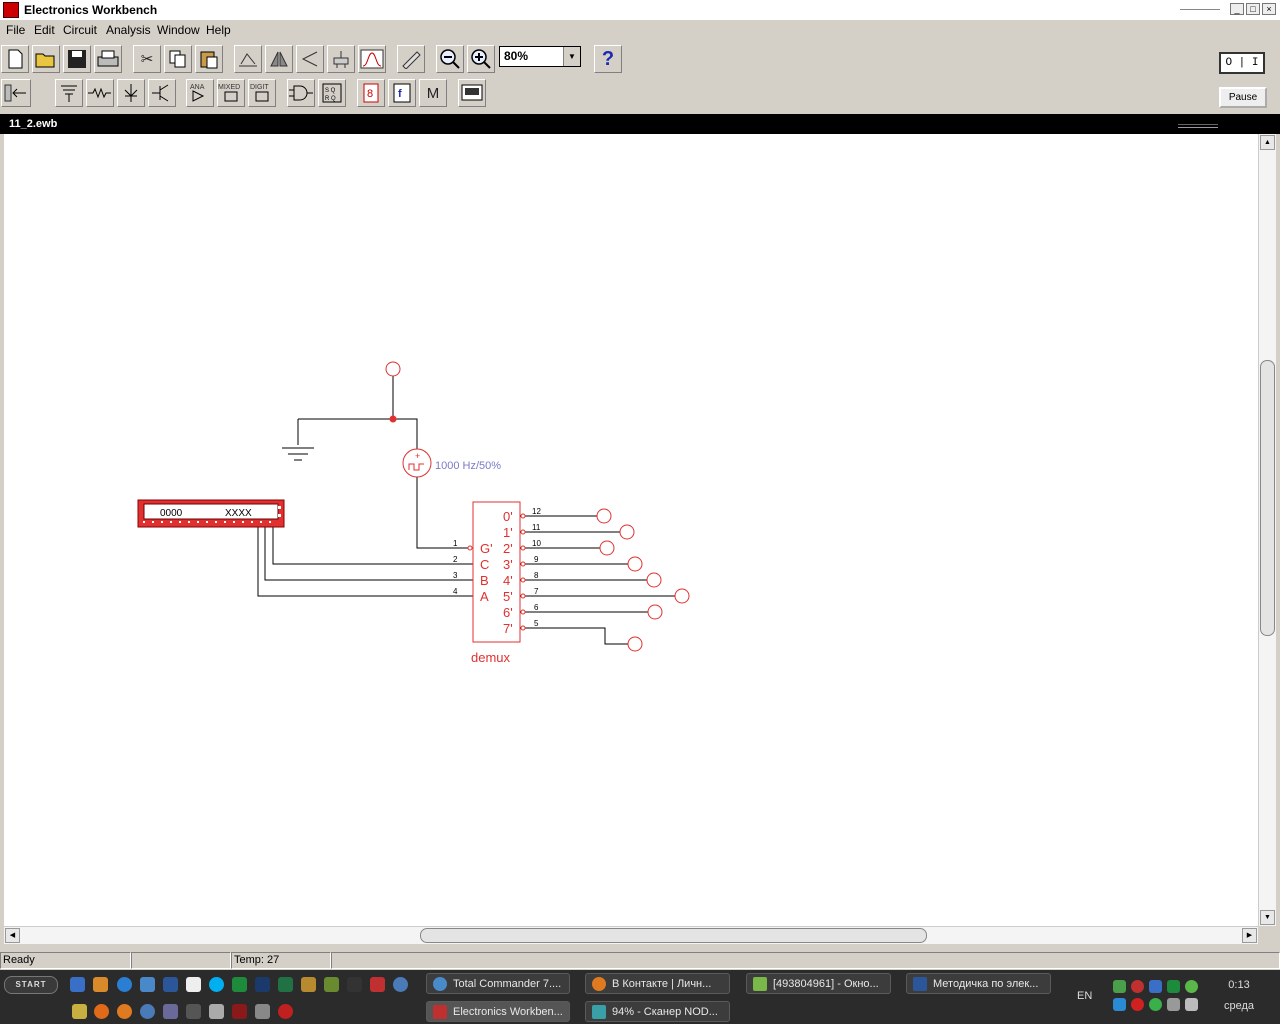  I want to click on print-icon, so click(108, 59).